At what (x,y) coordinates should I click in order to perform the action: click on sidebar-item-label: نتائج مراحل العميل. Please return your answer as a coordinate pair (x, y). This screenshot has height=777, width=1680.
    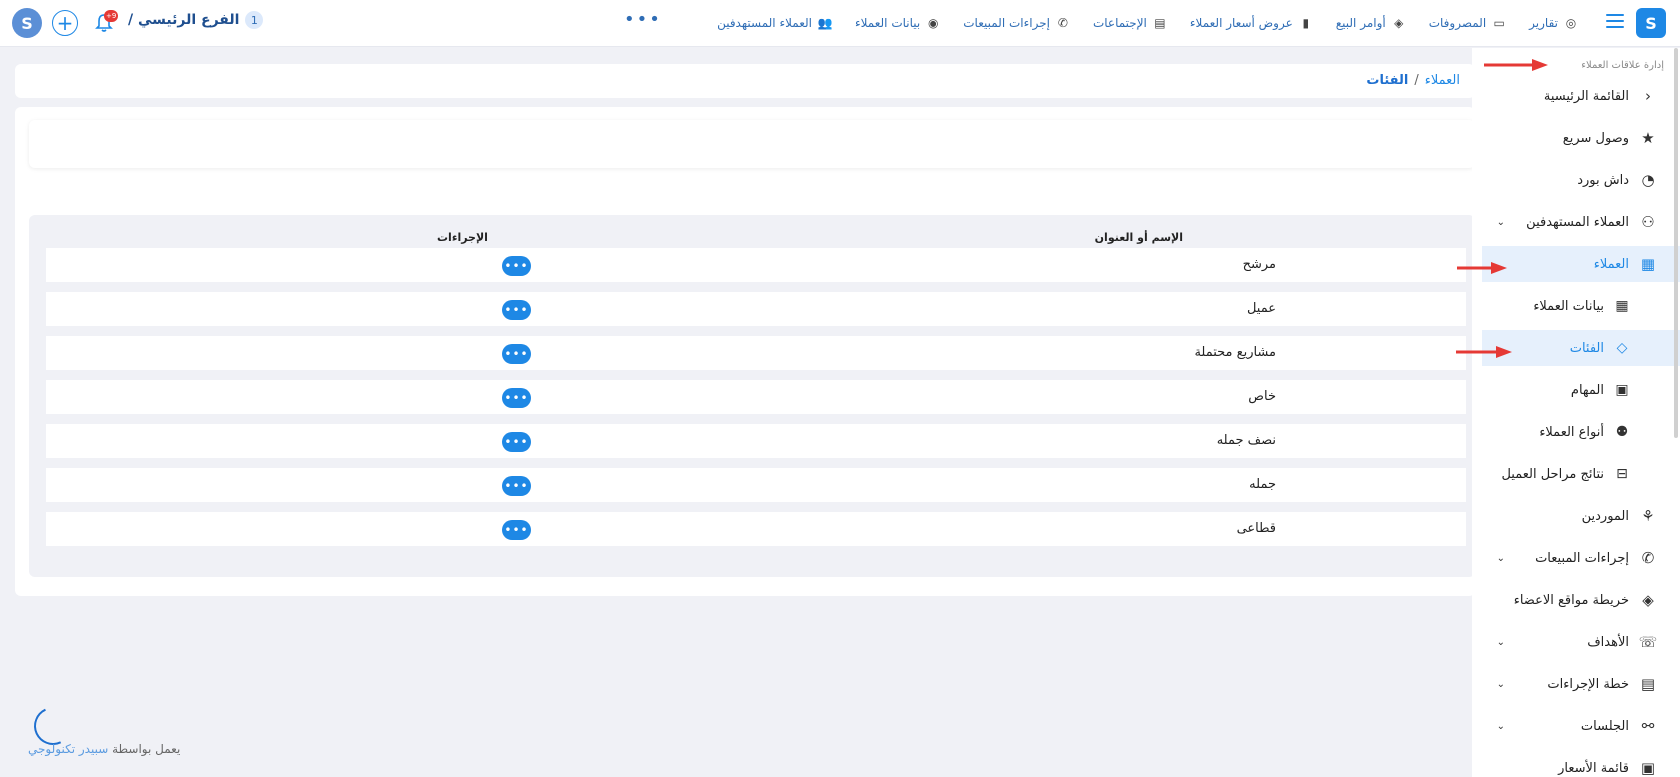
    Looking at the image, I should click on (1552, 474).